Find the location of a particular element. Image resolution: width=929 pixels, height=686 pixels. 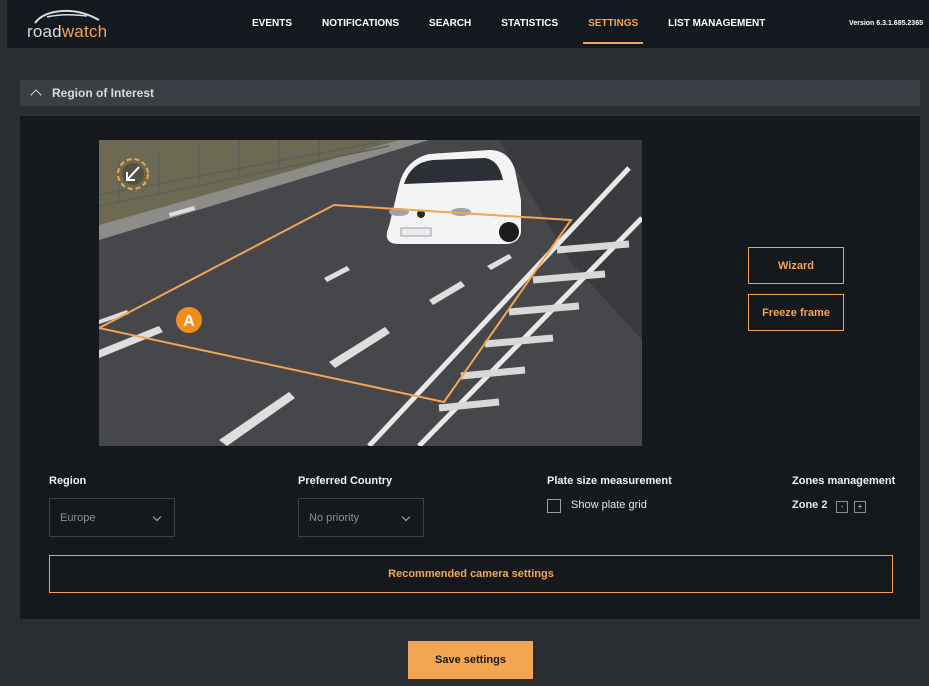

roadwatch-logo: roadwatch is located at coordinates (82, 25).